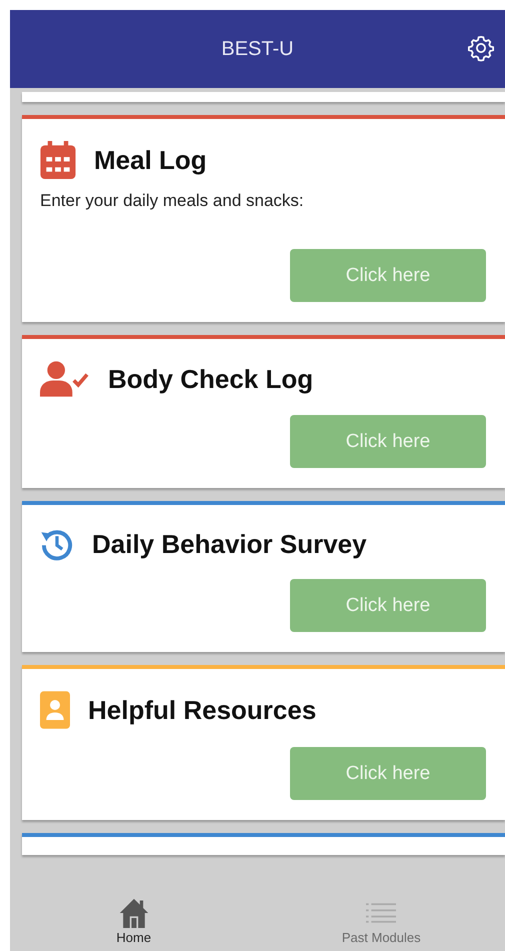 The image size is (505, 951). What do you see at coordinates (58, 160) in the screenshot?
I see `calendar-icon` at bounding box center [58, 160].